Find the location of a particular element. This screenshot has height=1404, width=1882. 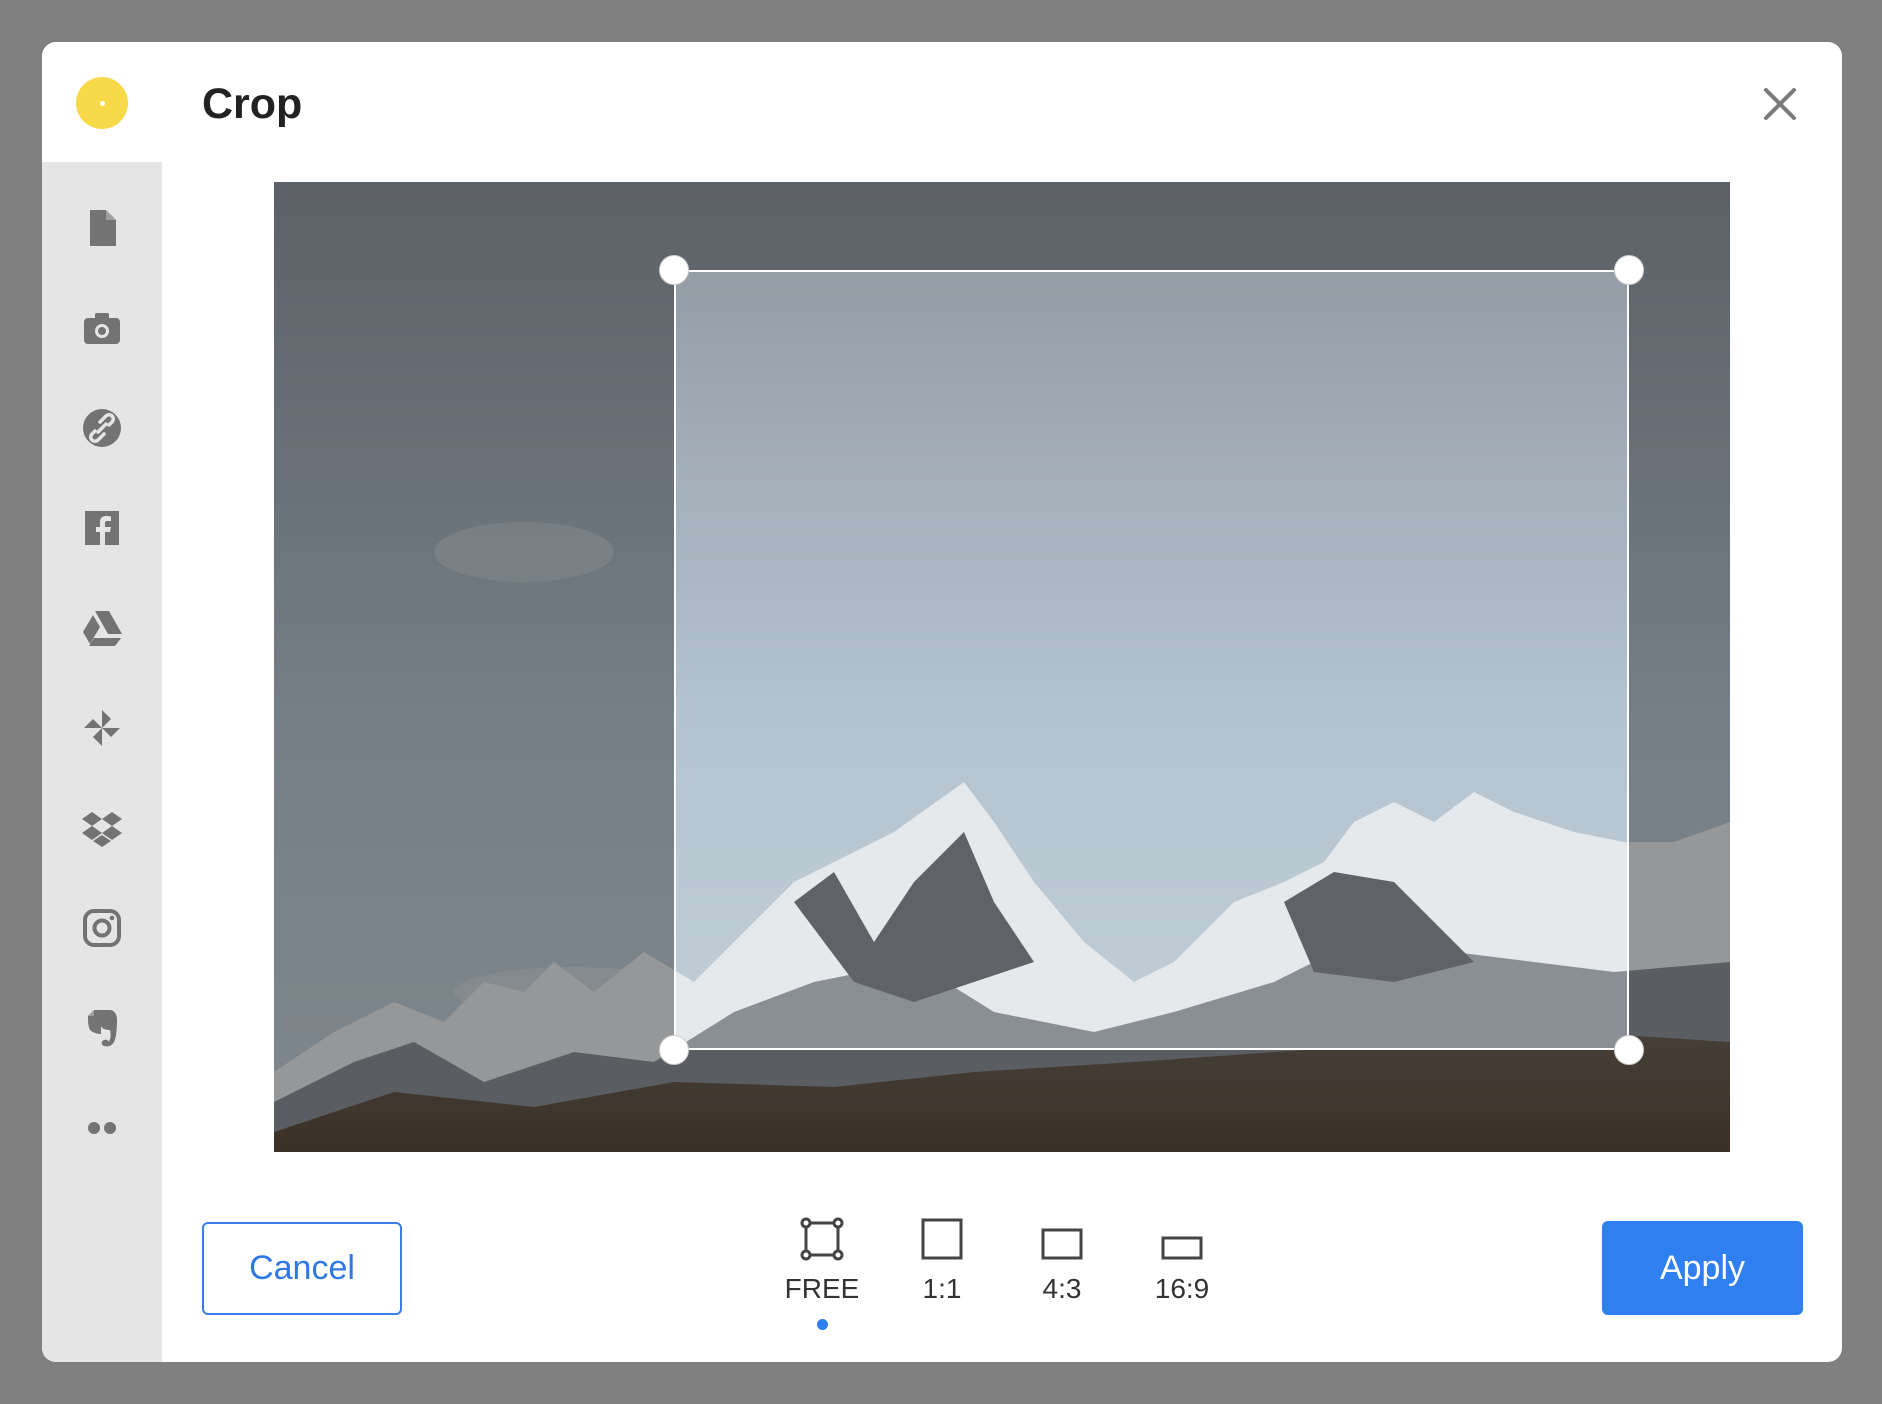

close-icon is located at coordinates (1780, 104).